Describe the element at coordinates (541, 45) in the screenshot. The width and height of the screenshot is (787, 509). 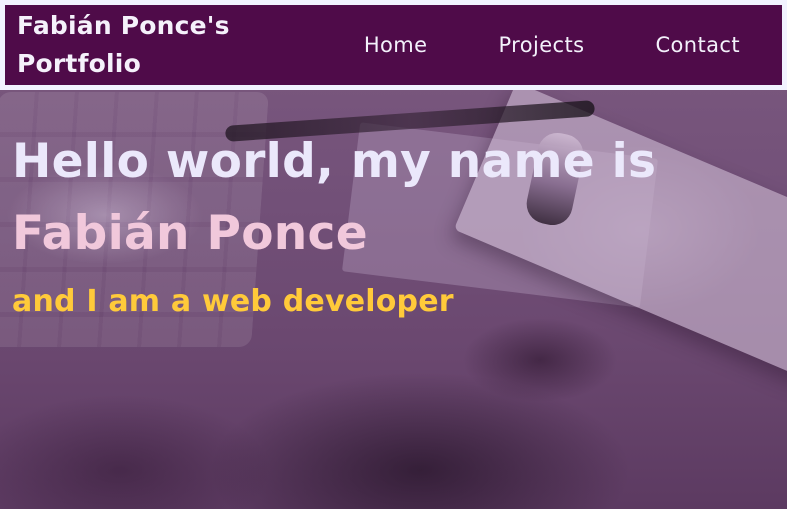
I see `nav-link-projects: Projects` at that location.